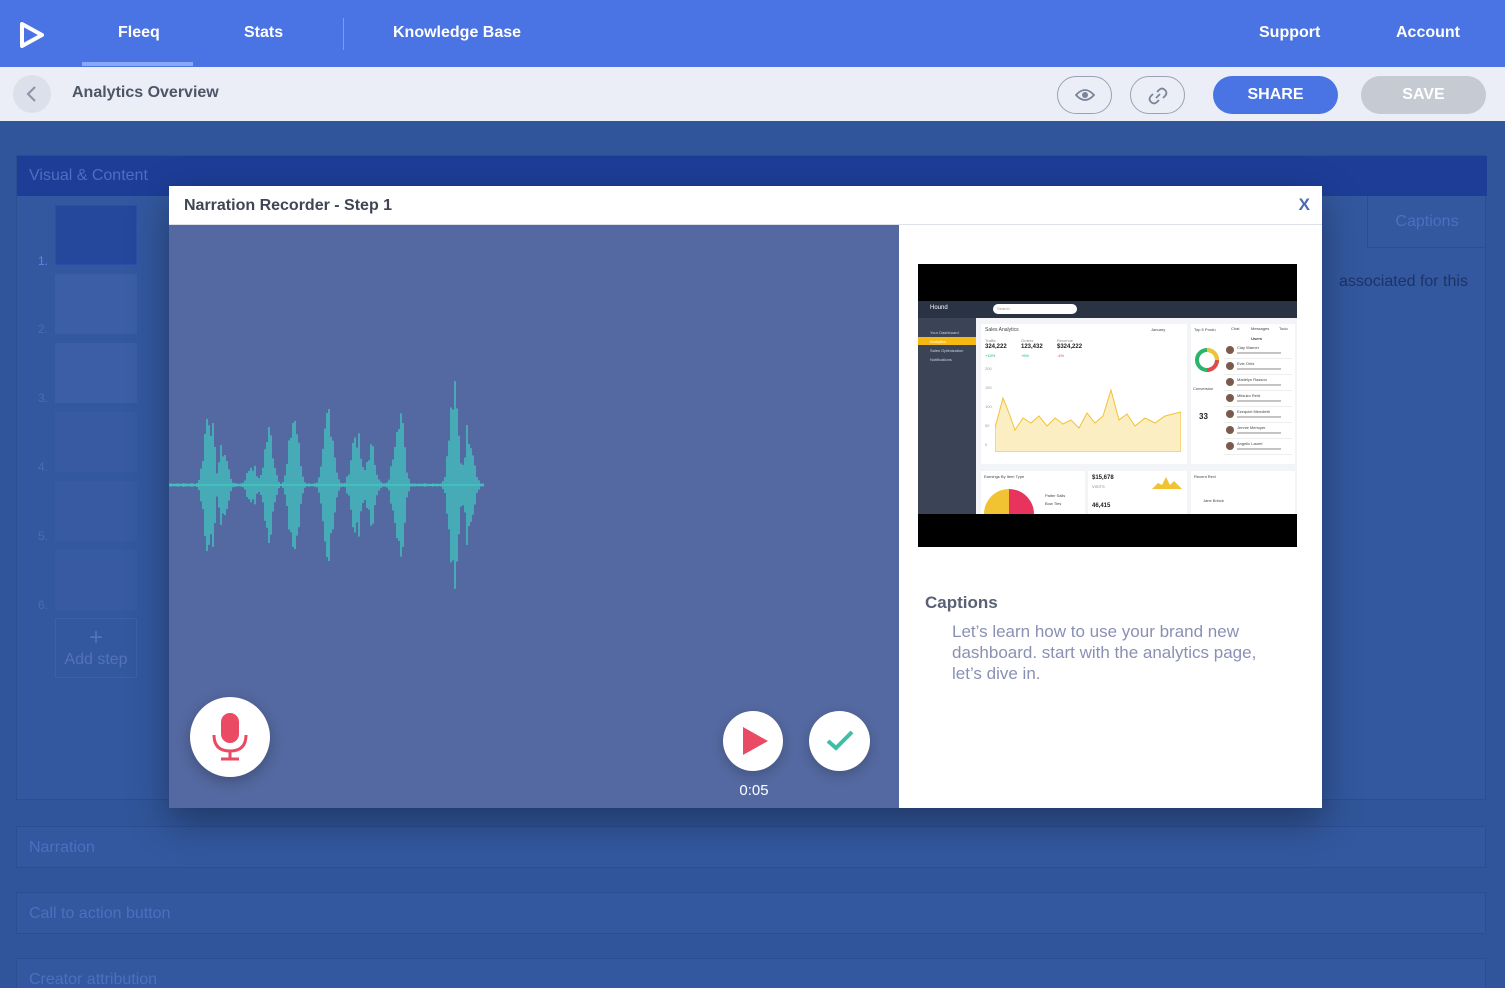 Image resolution: width=1505 pixels, height=988 pixels. Describe the element at coordinates (961, 602) in the screenshot. I see `captions-title: Captions` at that location.